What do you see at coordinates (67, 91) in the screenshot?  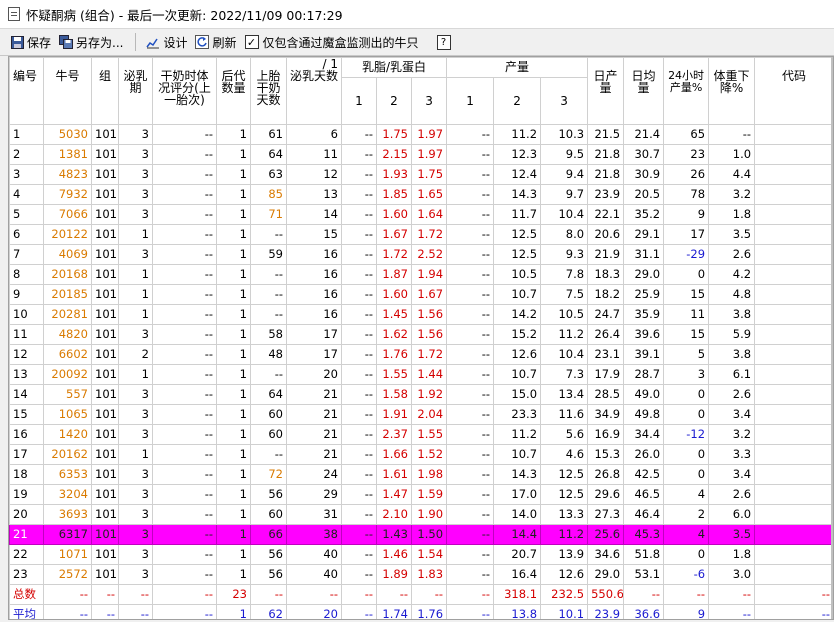 I see `col-header-cow: 牛号` at bounding box center [67, 91].